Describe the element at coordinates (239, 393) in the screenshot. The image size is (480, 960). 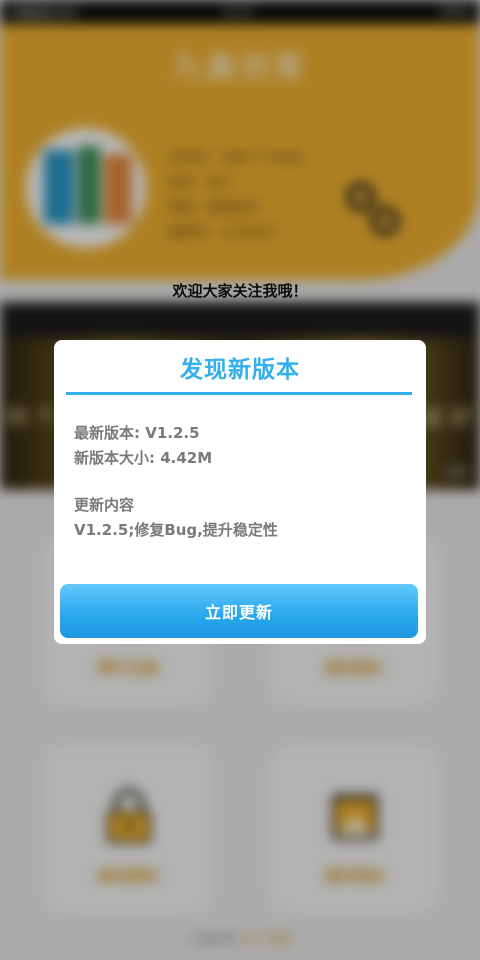
I see `dialog-divider` at that location.